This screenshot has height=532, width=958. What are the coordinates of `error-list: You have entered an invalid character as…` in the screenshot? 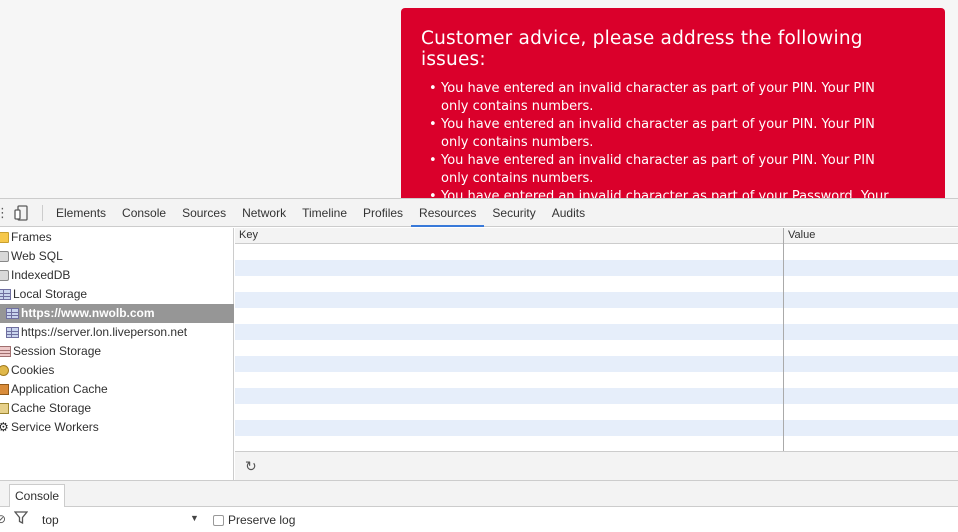 It's located at (673, 139).